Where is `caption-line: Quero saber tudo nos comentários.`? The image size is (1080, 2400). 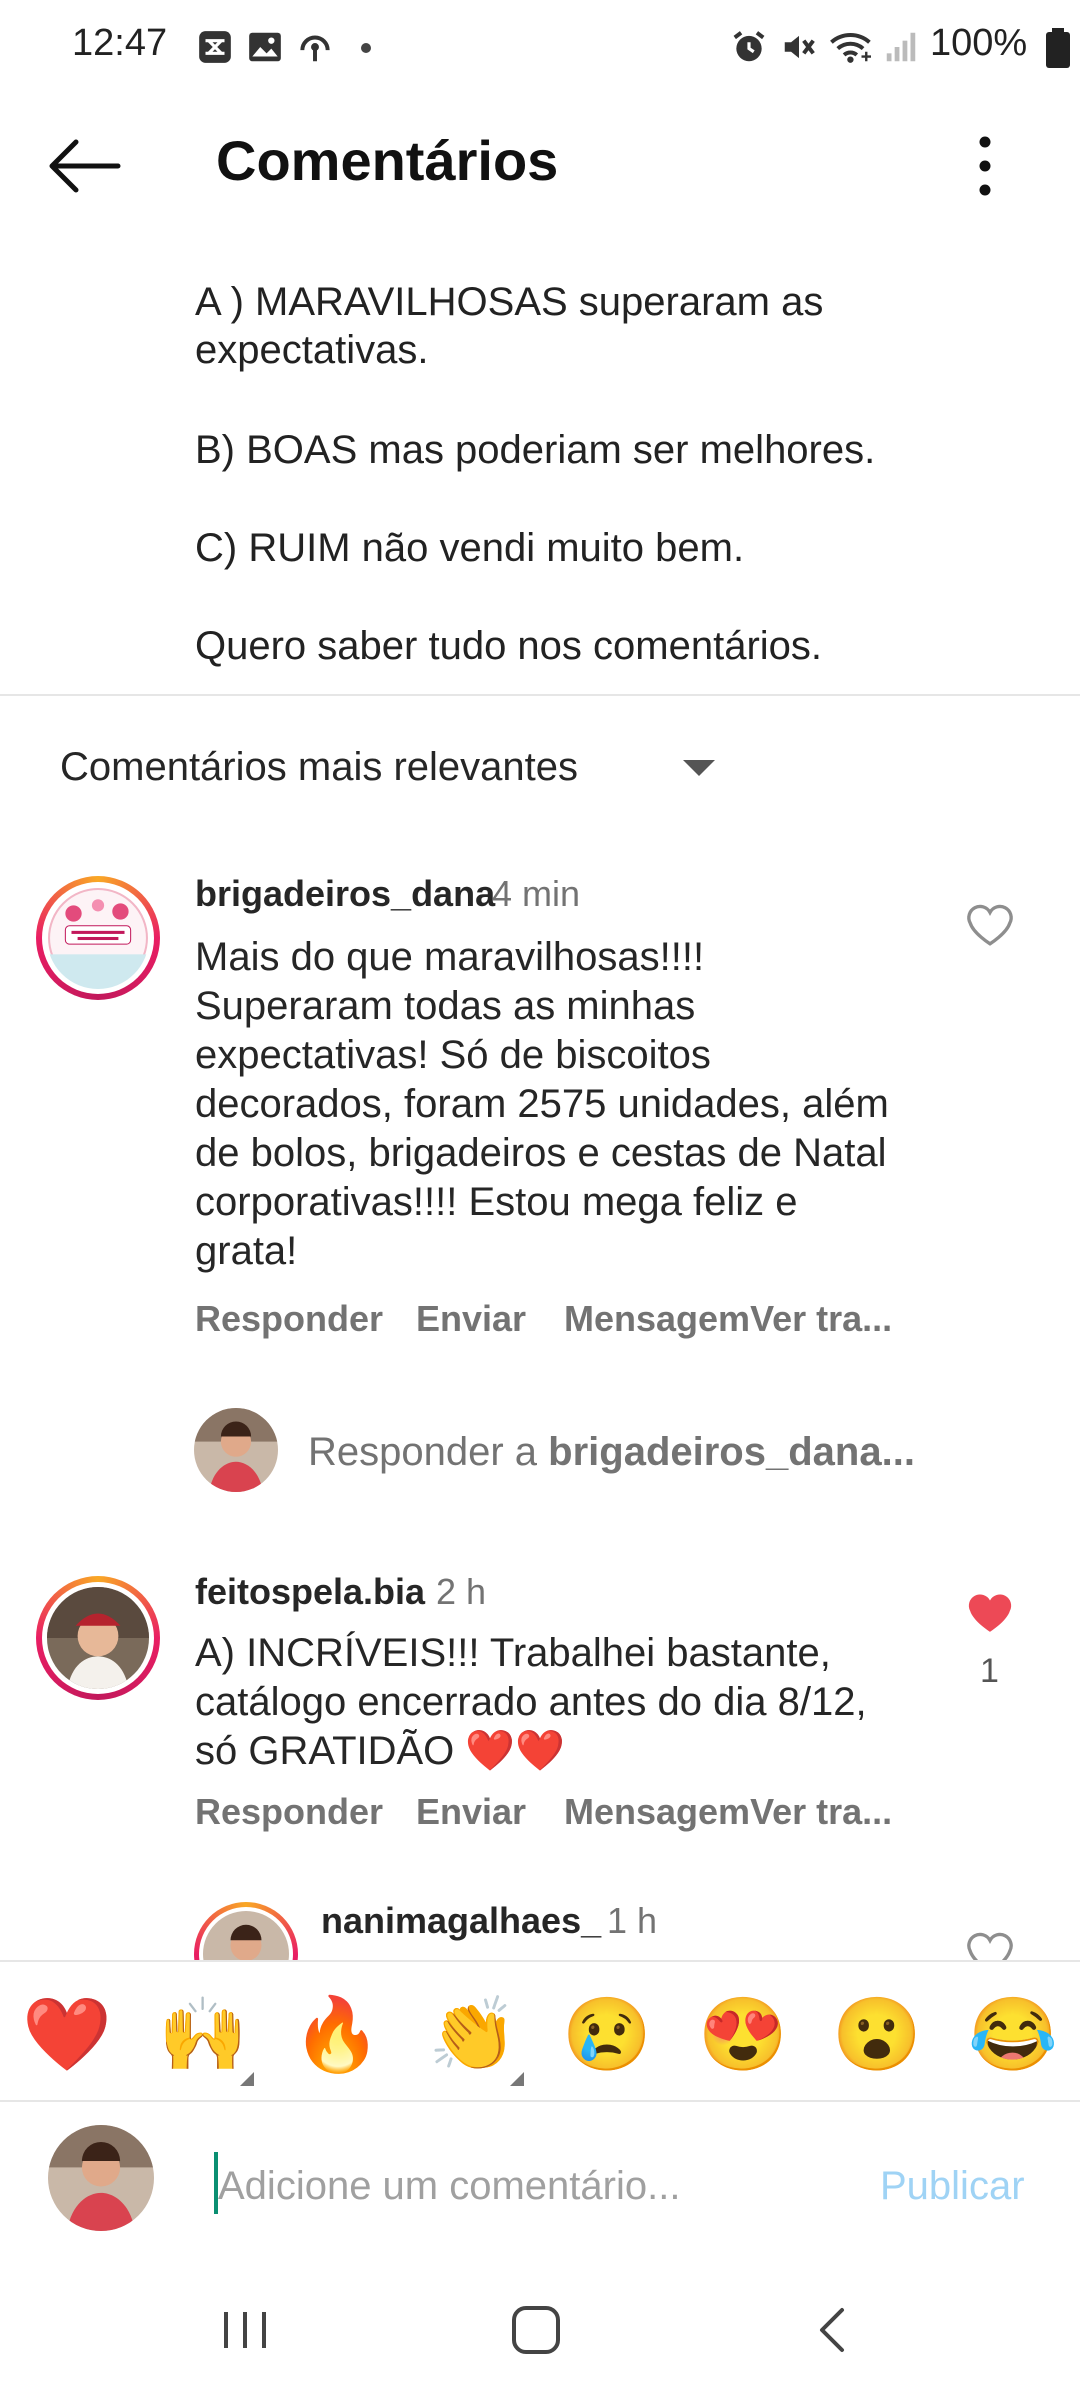 caption-line: Quero saber tudo nos comentários. is located at coordinates (509, 646).